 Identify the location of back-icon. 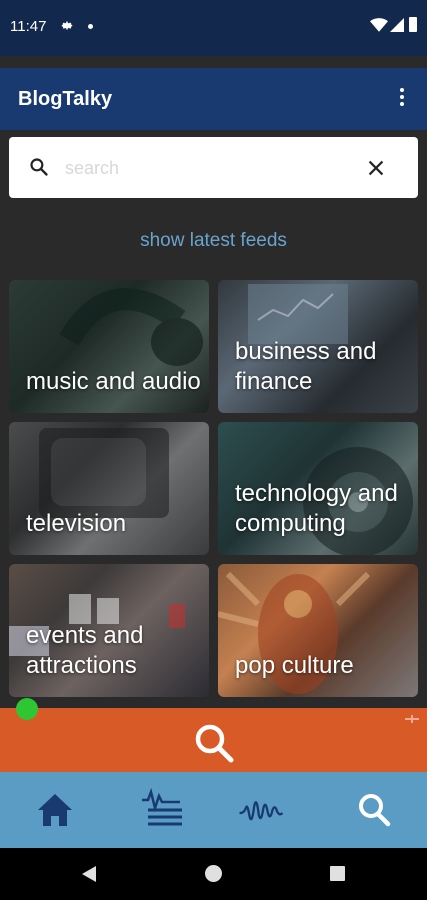
(89, 874).